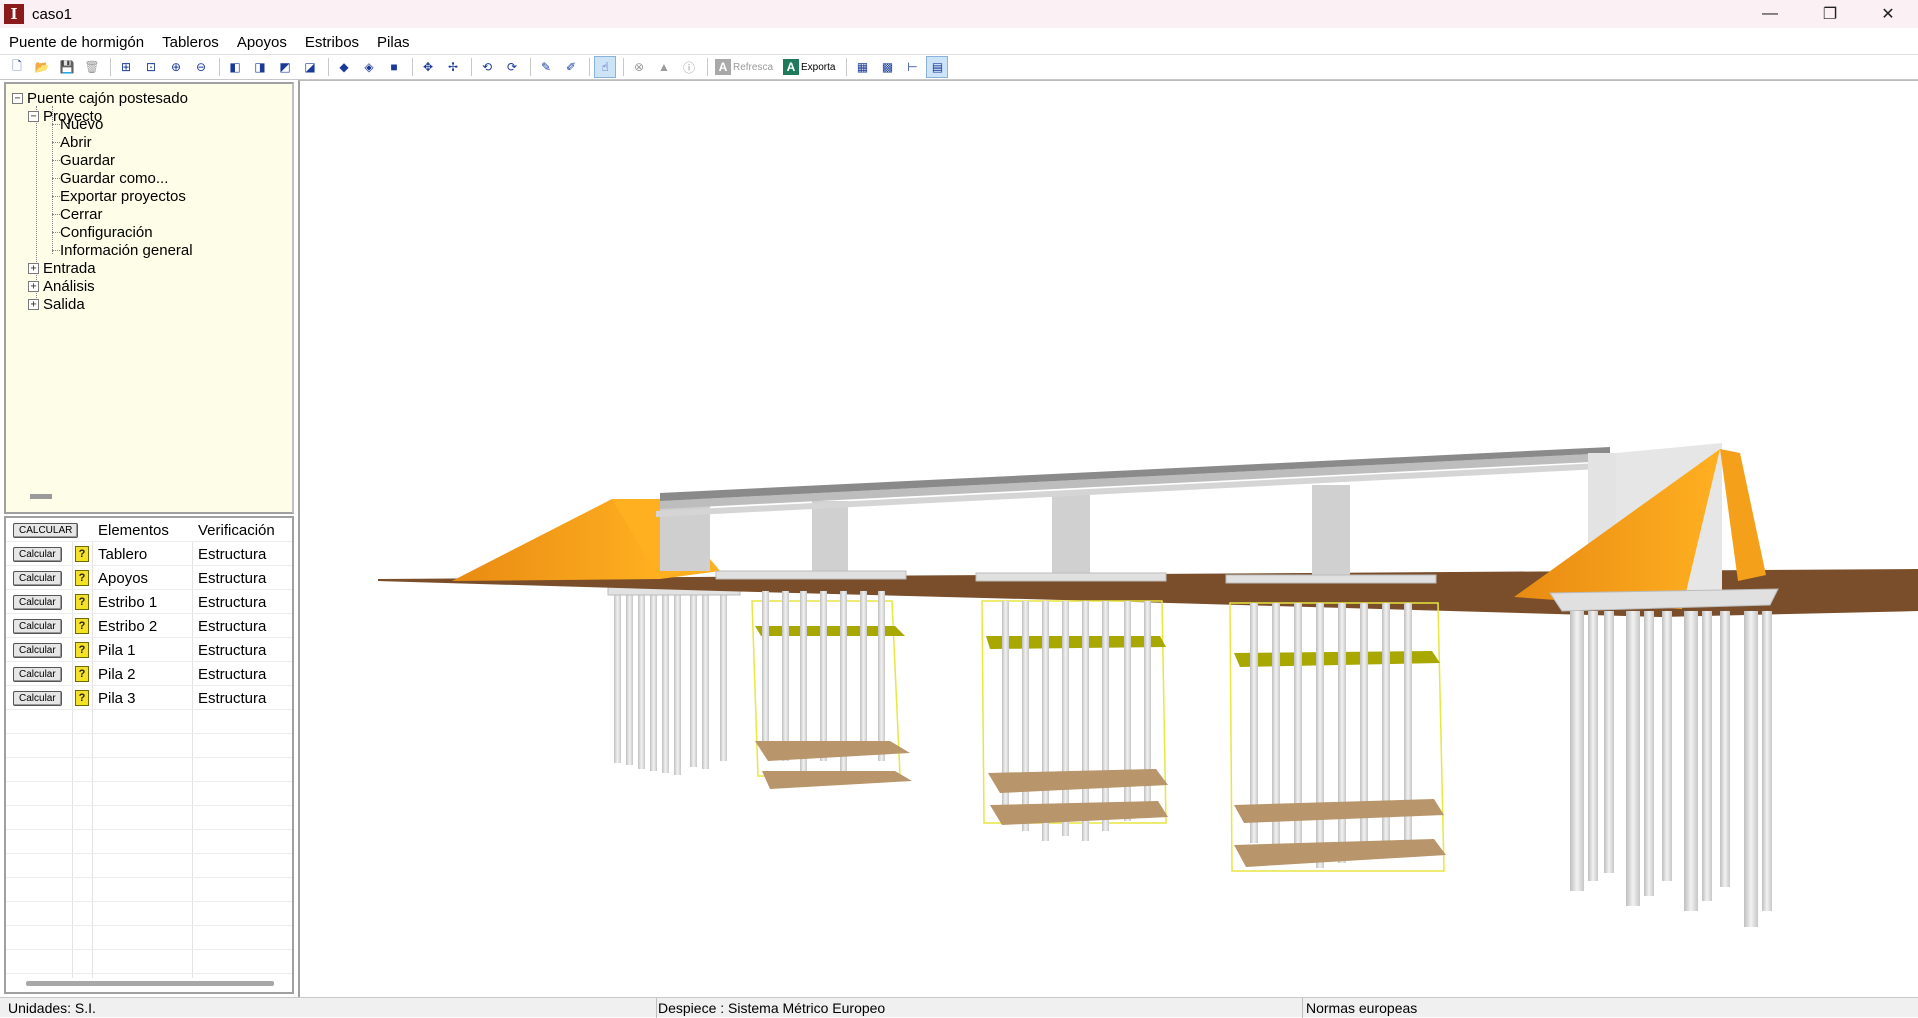  What do you see at coordinates (394, 67) in the screenshot?
I see `solid-view-icon: ■` at bounding box center [394, 67].